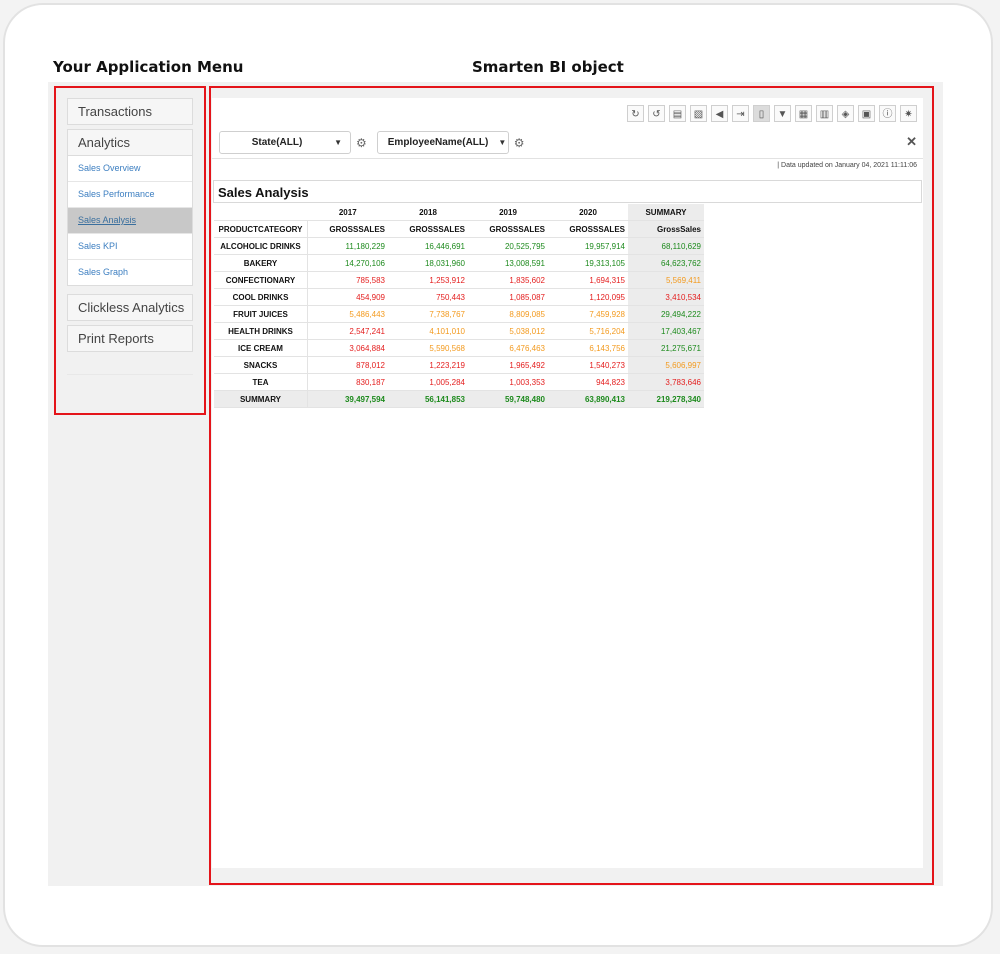  What do you see at coordinates (130, 250) in the screenshot?
I see `menu-highlight-box` at bounding box center [130, 250].